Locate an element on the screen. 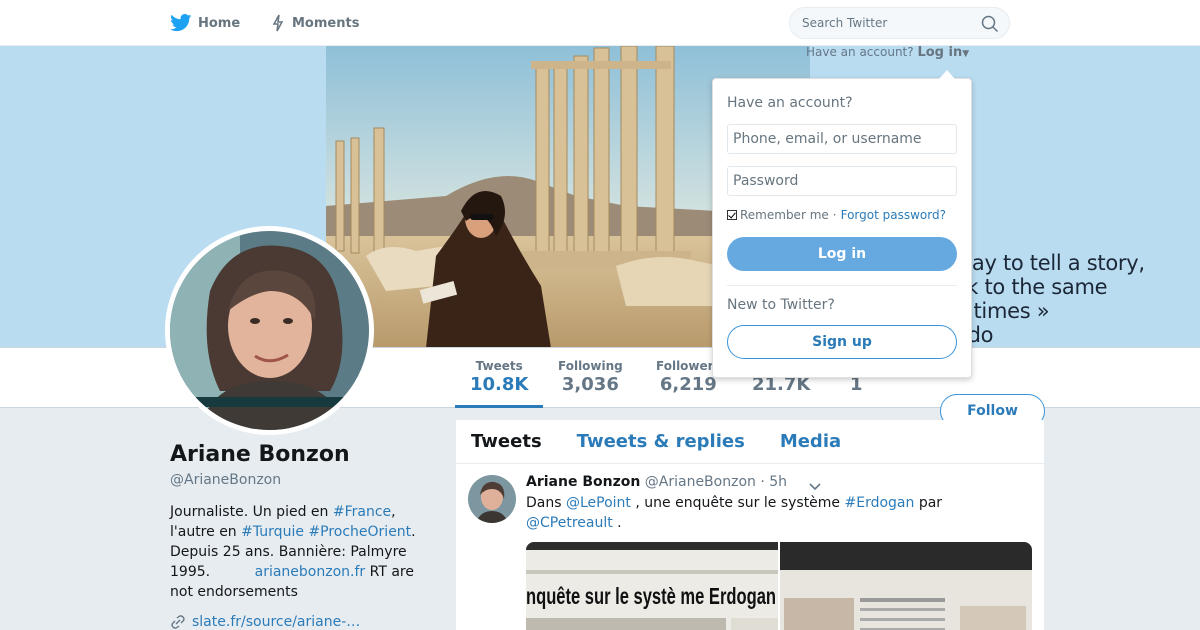 The width and height of the screenshot is (1200, 630). new-to-twitter-text: New to Twitter? is located at coordinates (781, 305).